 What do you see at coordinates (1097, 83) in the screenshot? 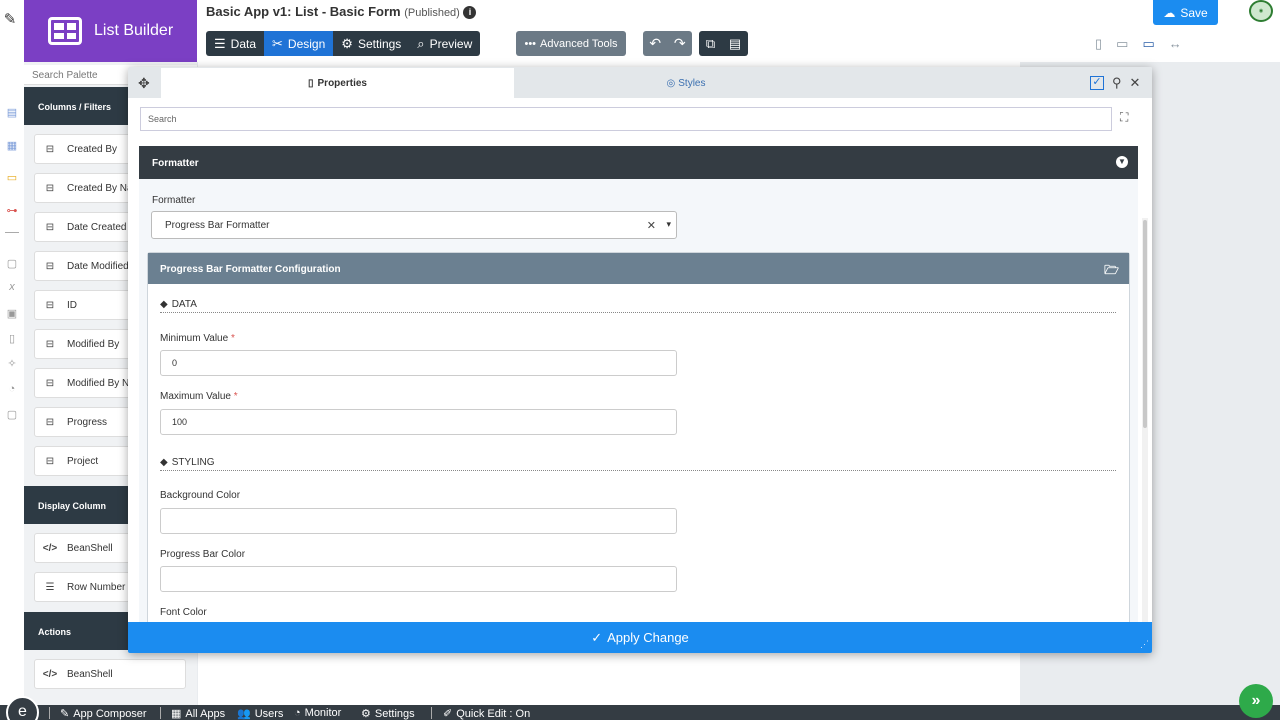
I see `auto-apply-checkbox-icon: ✓` at bounding box center [1097, 83].